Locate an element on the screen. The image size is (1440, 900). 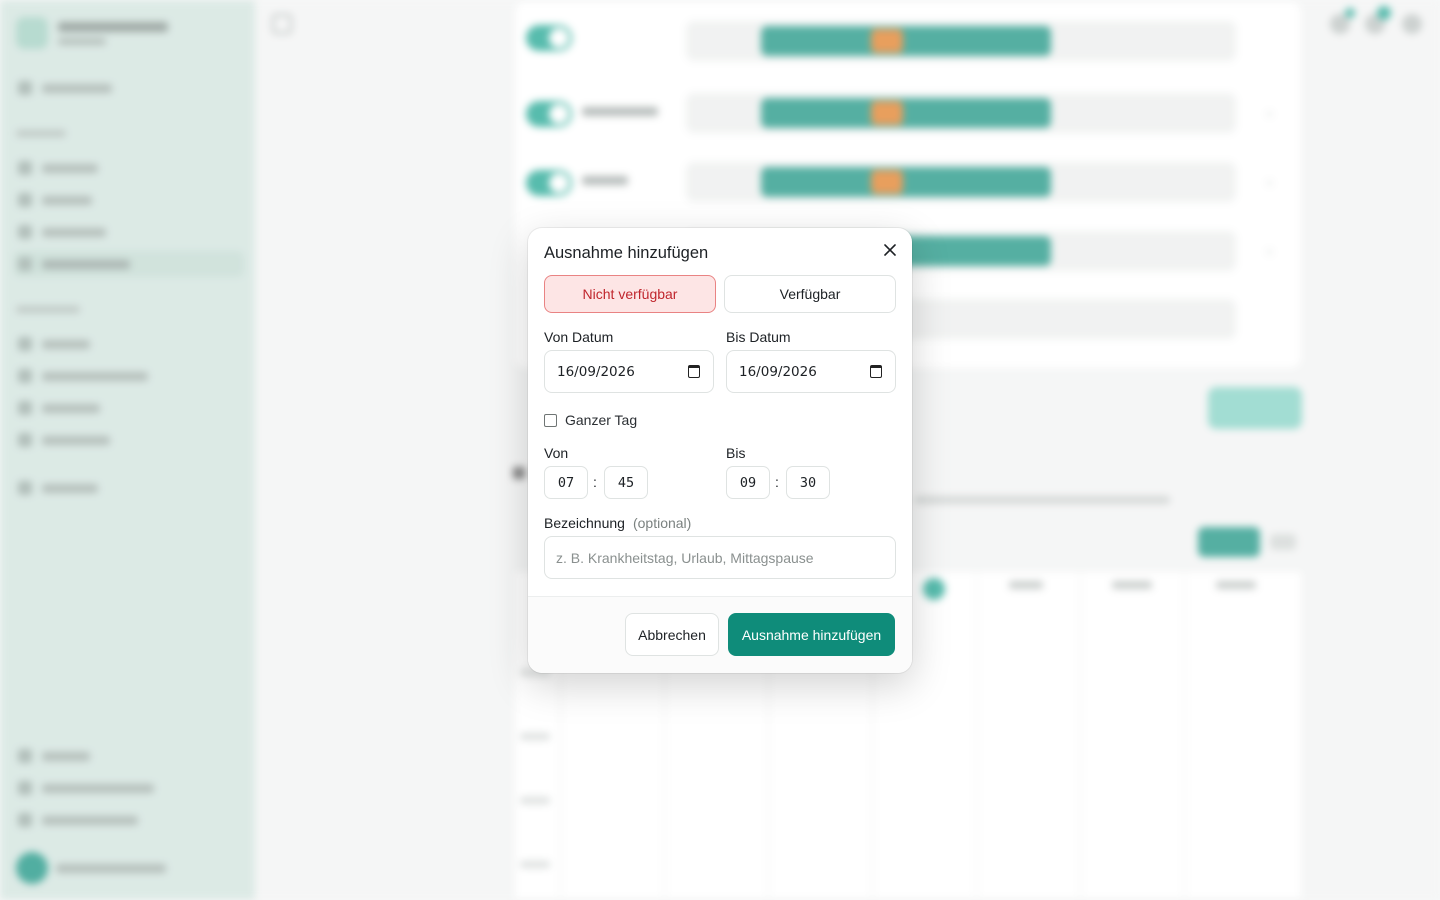
description-label: Bezeichnung (optional) is located at coordinates (617, 523).